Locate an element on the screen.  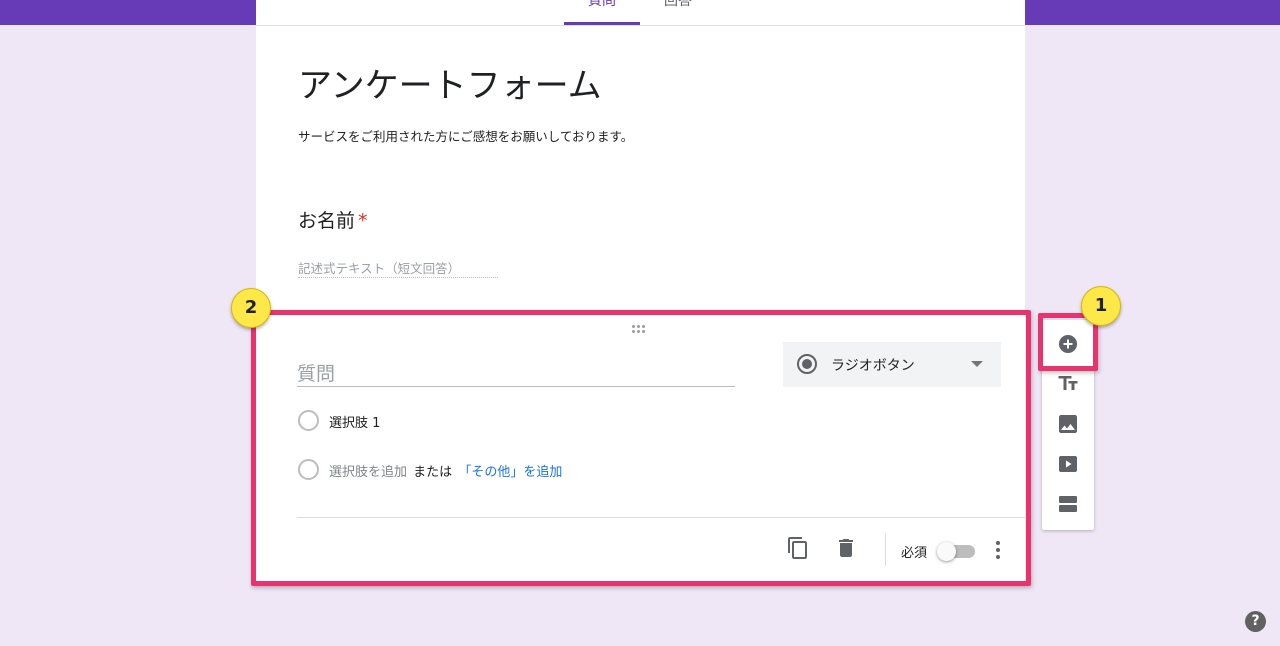
callout-badge-1: 1 is located at coordinates (1101, 306).